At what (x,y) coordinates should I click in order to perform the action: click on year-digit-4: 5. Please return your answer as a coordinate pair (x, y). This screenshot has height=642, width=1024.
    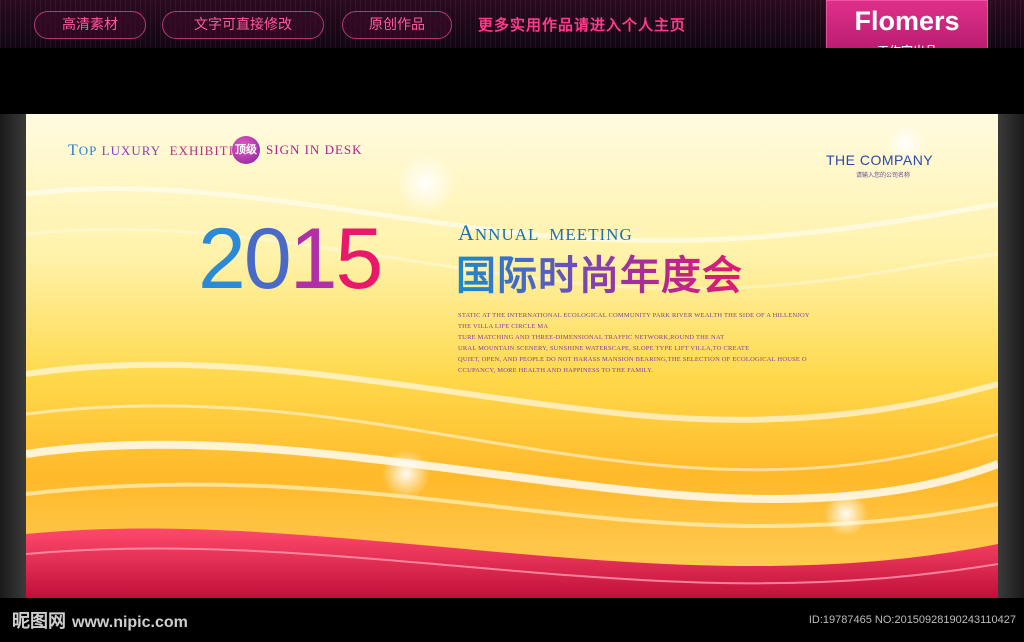
    Looking at the image, I should click on (359, 259).